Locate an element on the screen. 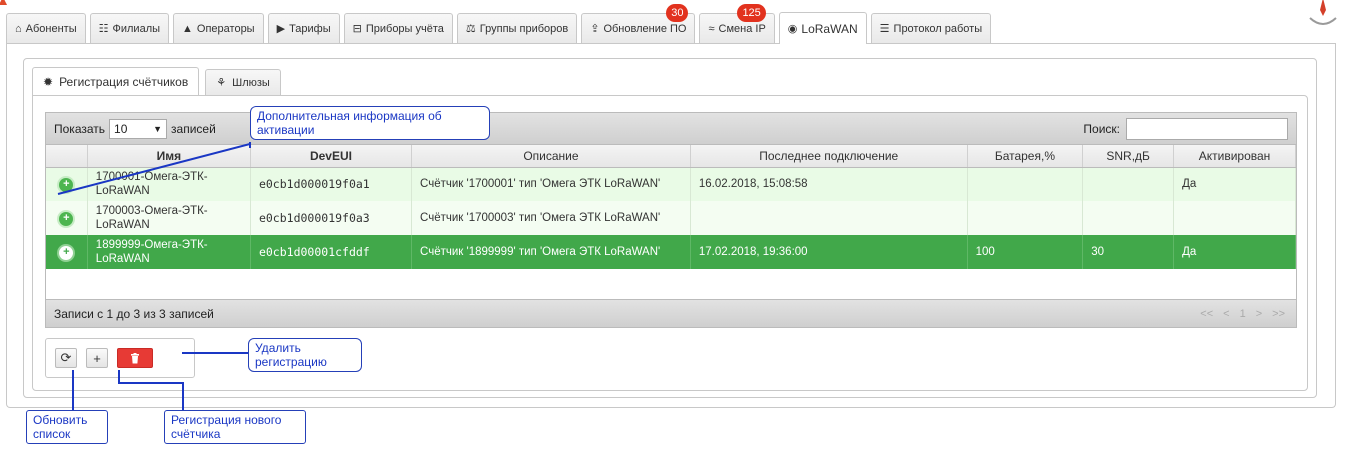 This screenshot has width=1346, height=454. tab-label: Приборы учёта is located at coordinates (404, 28).